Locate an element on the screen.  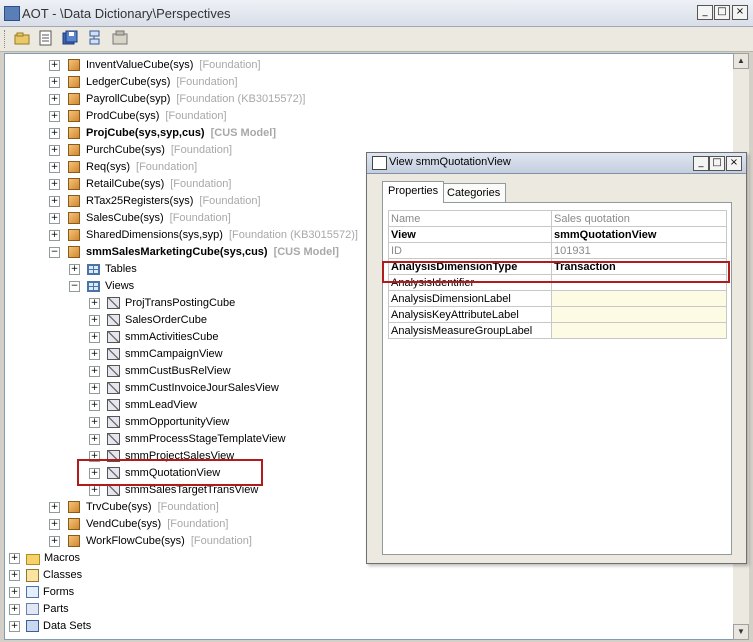
tree-node-req: + Req(sys) [Foundation] is located at coordinates (123, 167).